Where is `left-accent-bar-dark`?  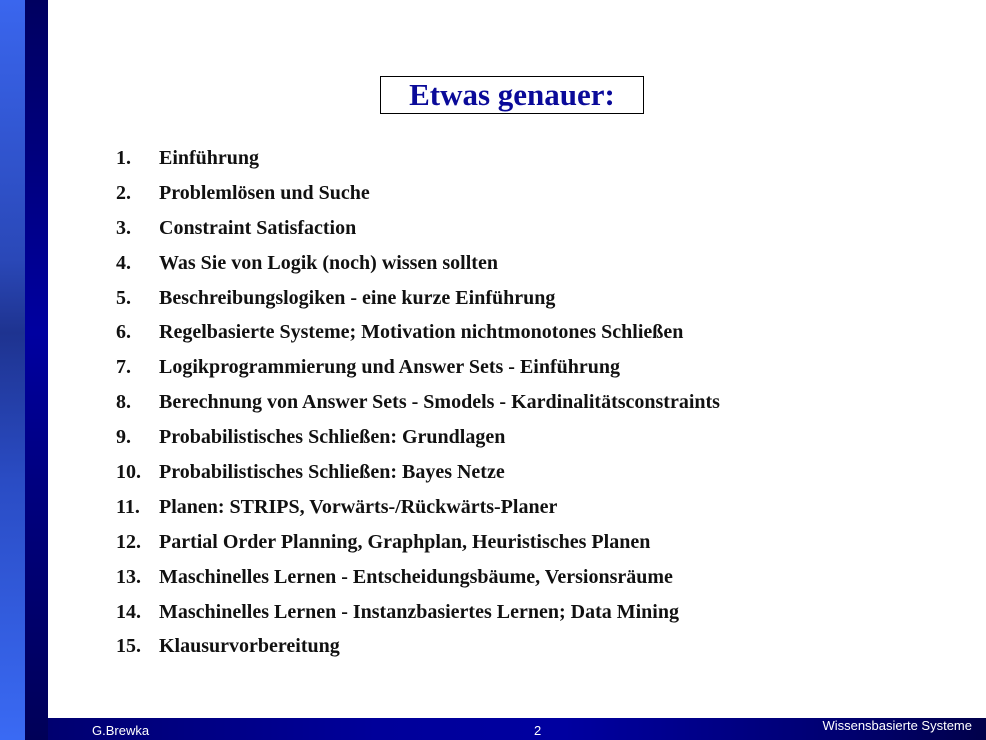 left-accent-bar-dark is located at coordinates (36, 370).